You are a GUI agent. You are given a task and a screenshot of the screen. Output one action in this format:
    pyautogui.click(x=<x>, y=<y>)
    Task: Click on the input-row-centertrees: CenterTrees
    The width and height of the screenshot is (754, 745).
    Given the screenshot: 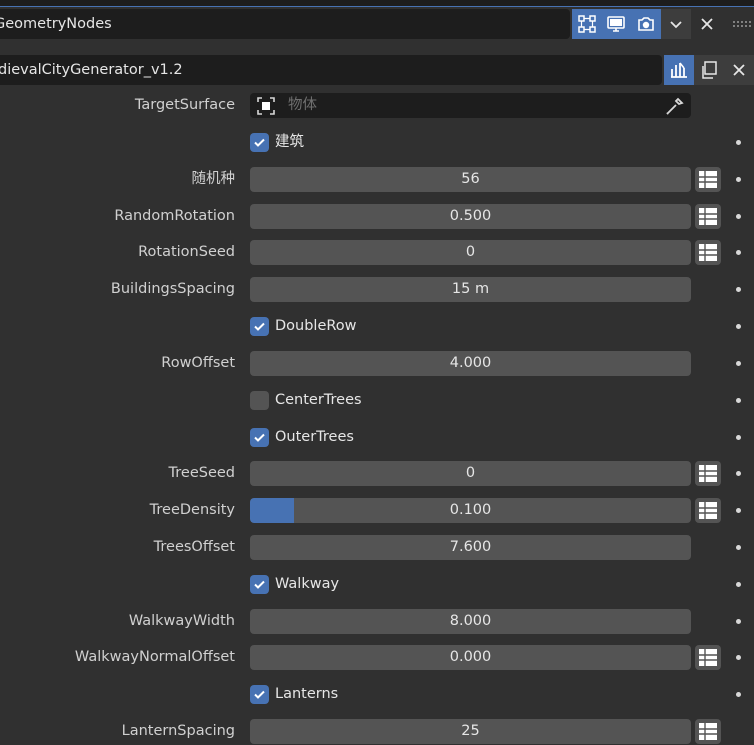 What is the action you would take?
    pyautogui.click(x=377, y=400)
    